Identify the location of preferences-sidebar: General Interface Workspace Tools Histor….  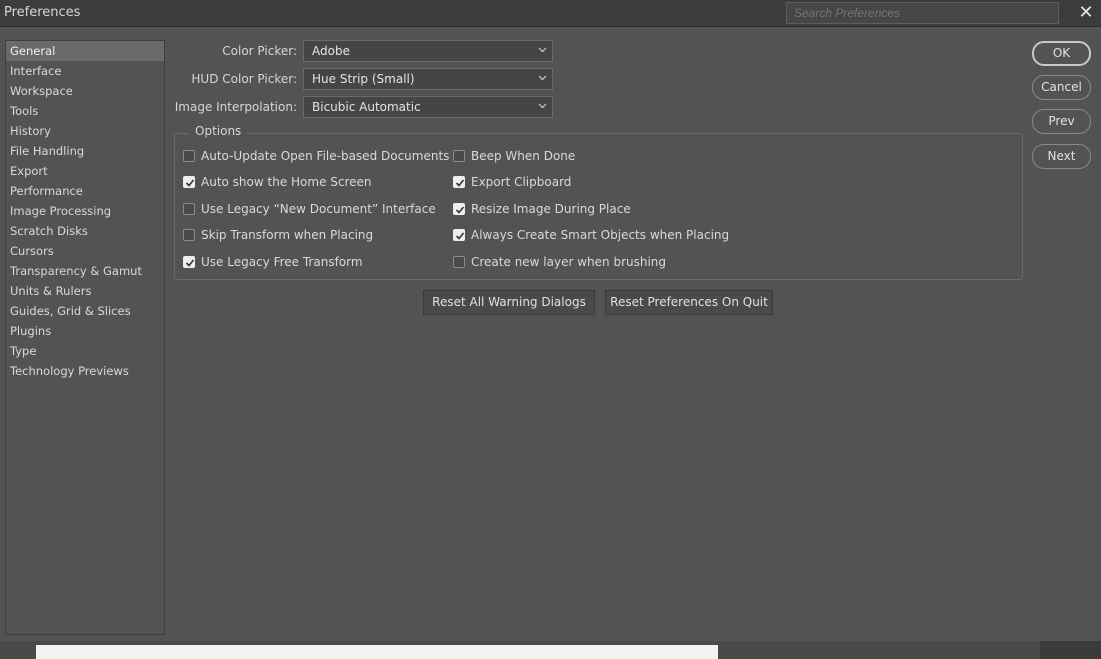
(85, 337).